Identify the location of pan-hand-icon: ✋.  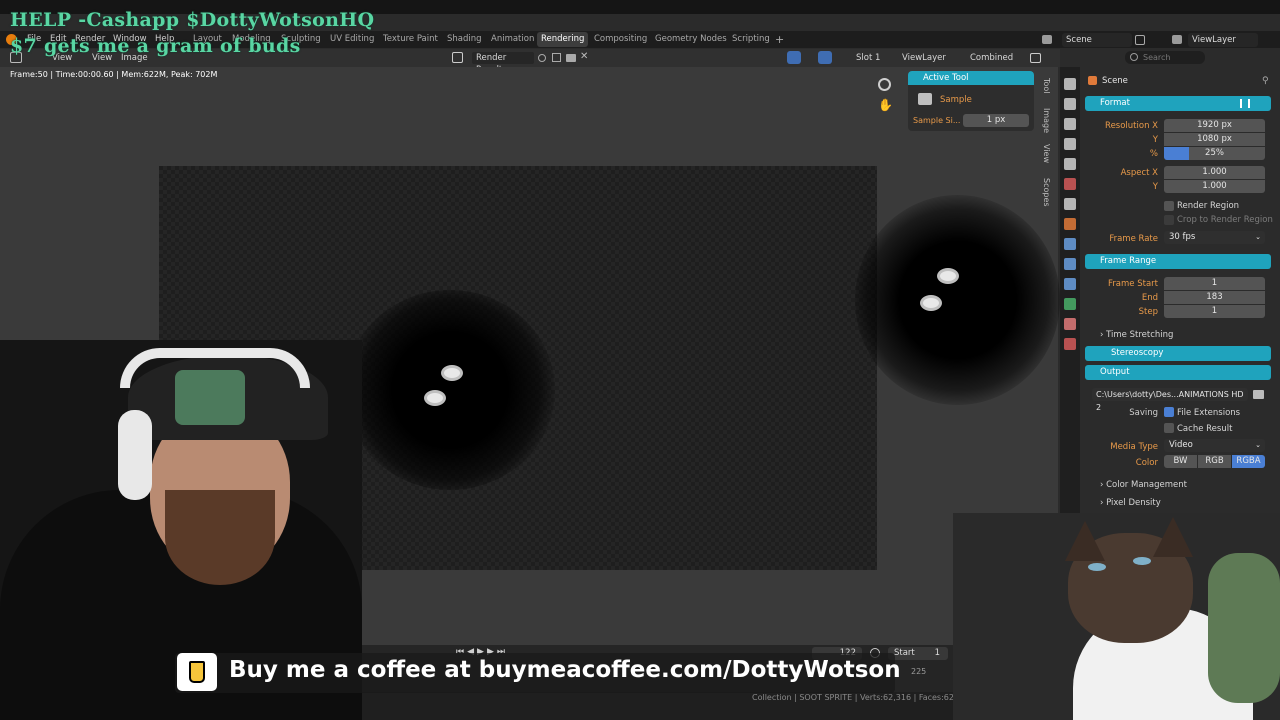
(885, 105).